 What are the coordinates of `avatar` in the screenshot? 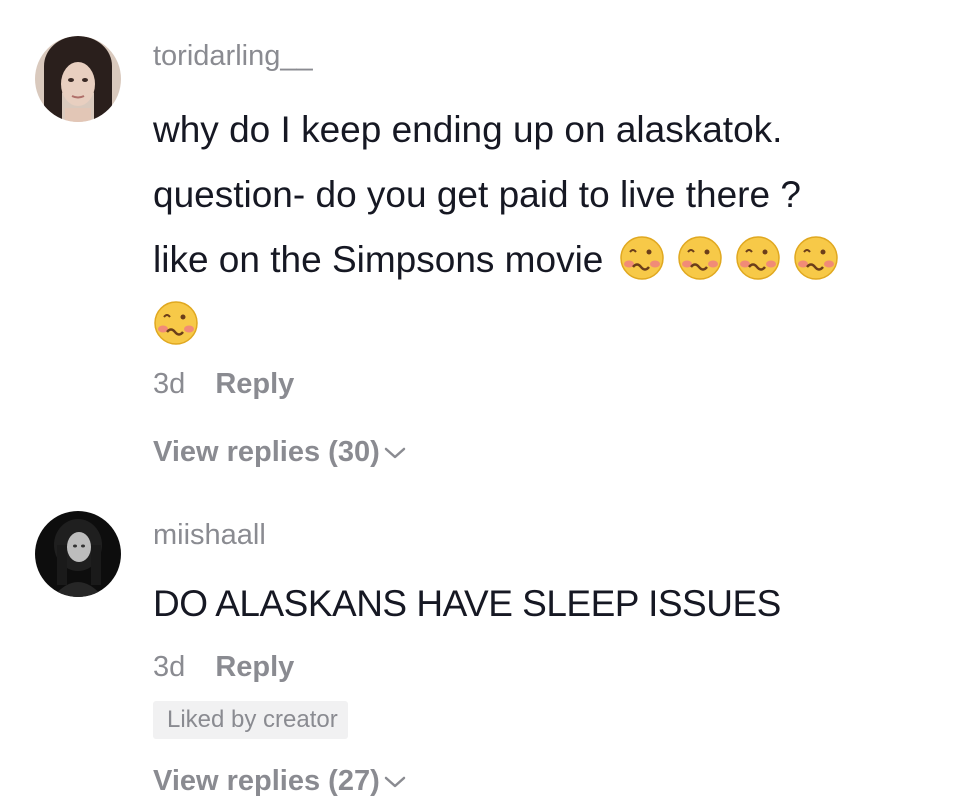 It's located at (78, 554).